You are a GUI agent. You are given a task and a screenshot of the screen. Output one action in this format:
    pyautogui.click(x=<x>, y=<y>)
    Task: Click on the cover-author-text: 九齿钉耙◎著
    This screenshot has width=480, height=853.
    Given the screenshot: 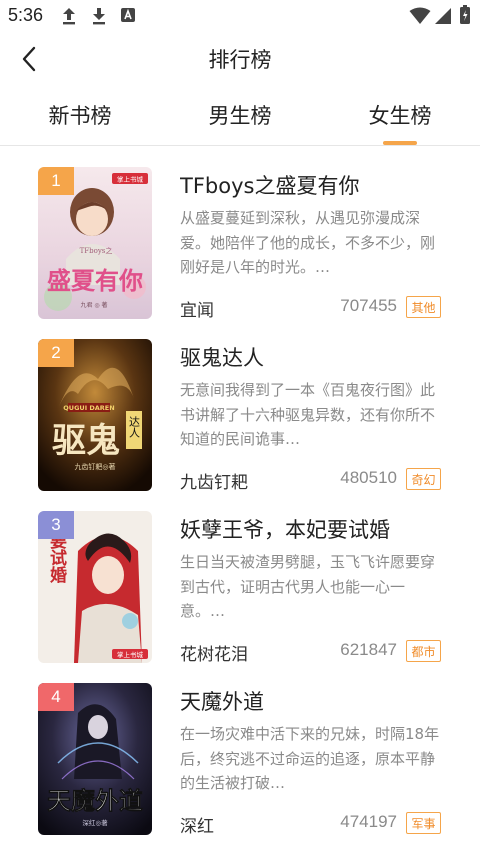 What is the action you would take?
    pyautogui.click(x=94, y=466)
    